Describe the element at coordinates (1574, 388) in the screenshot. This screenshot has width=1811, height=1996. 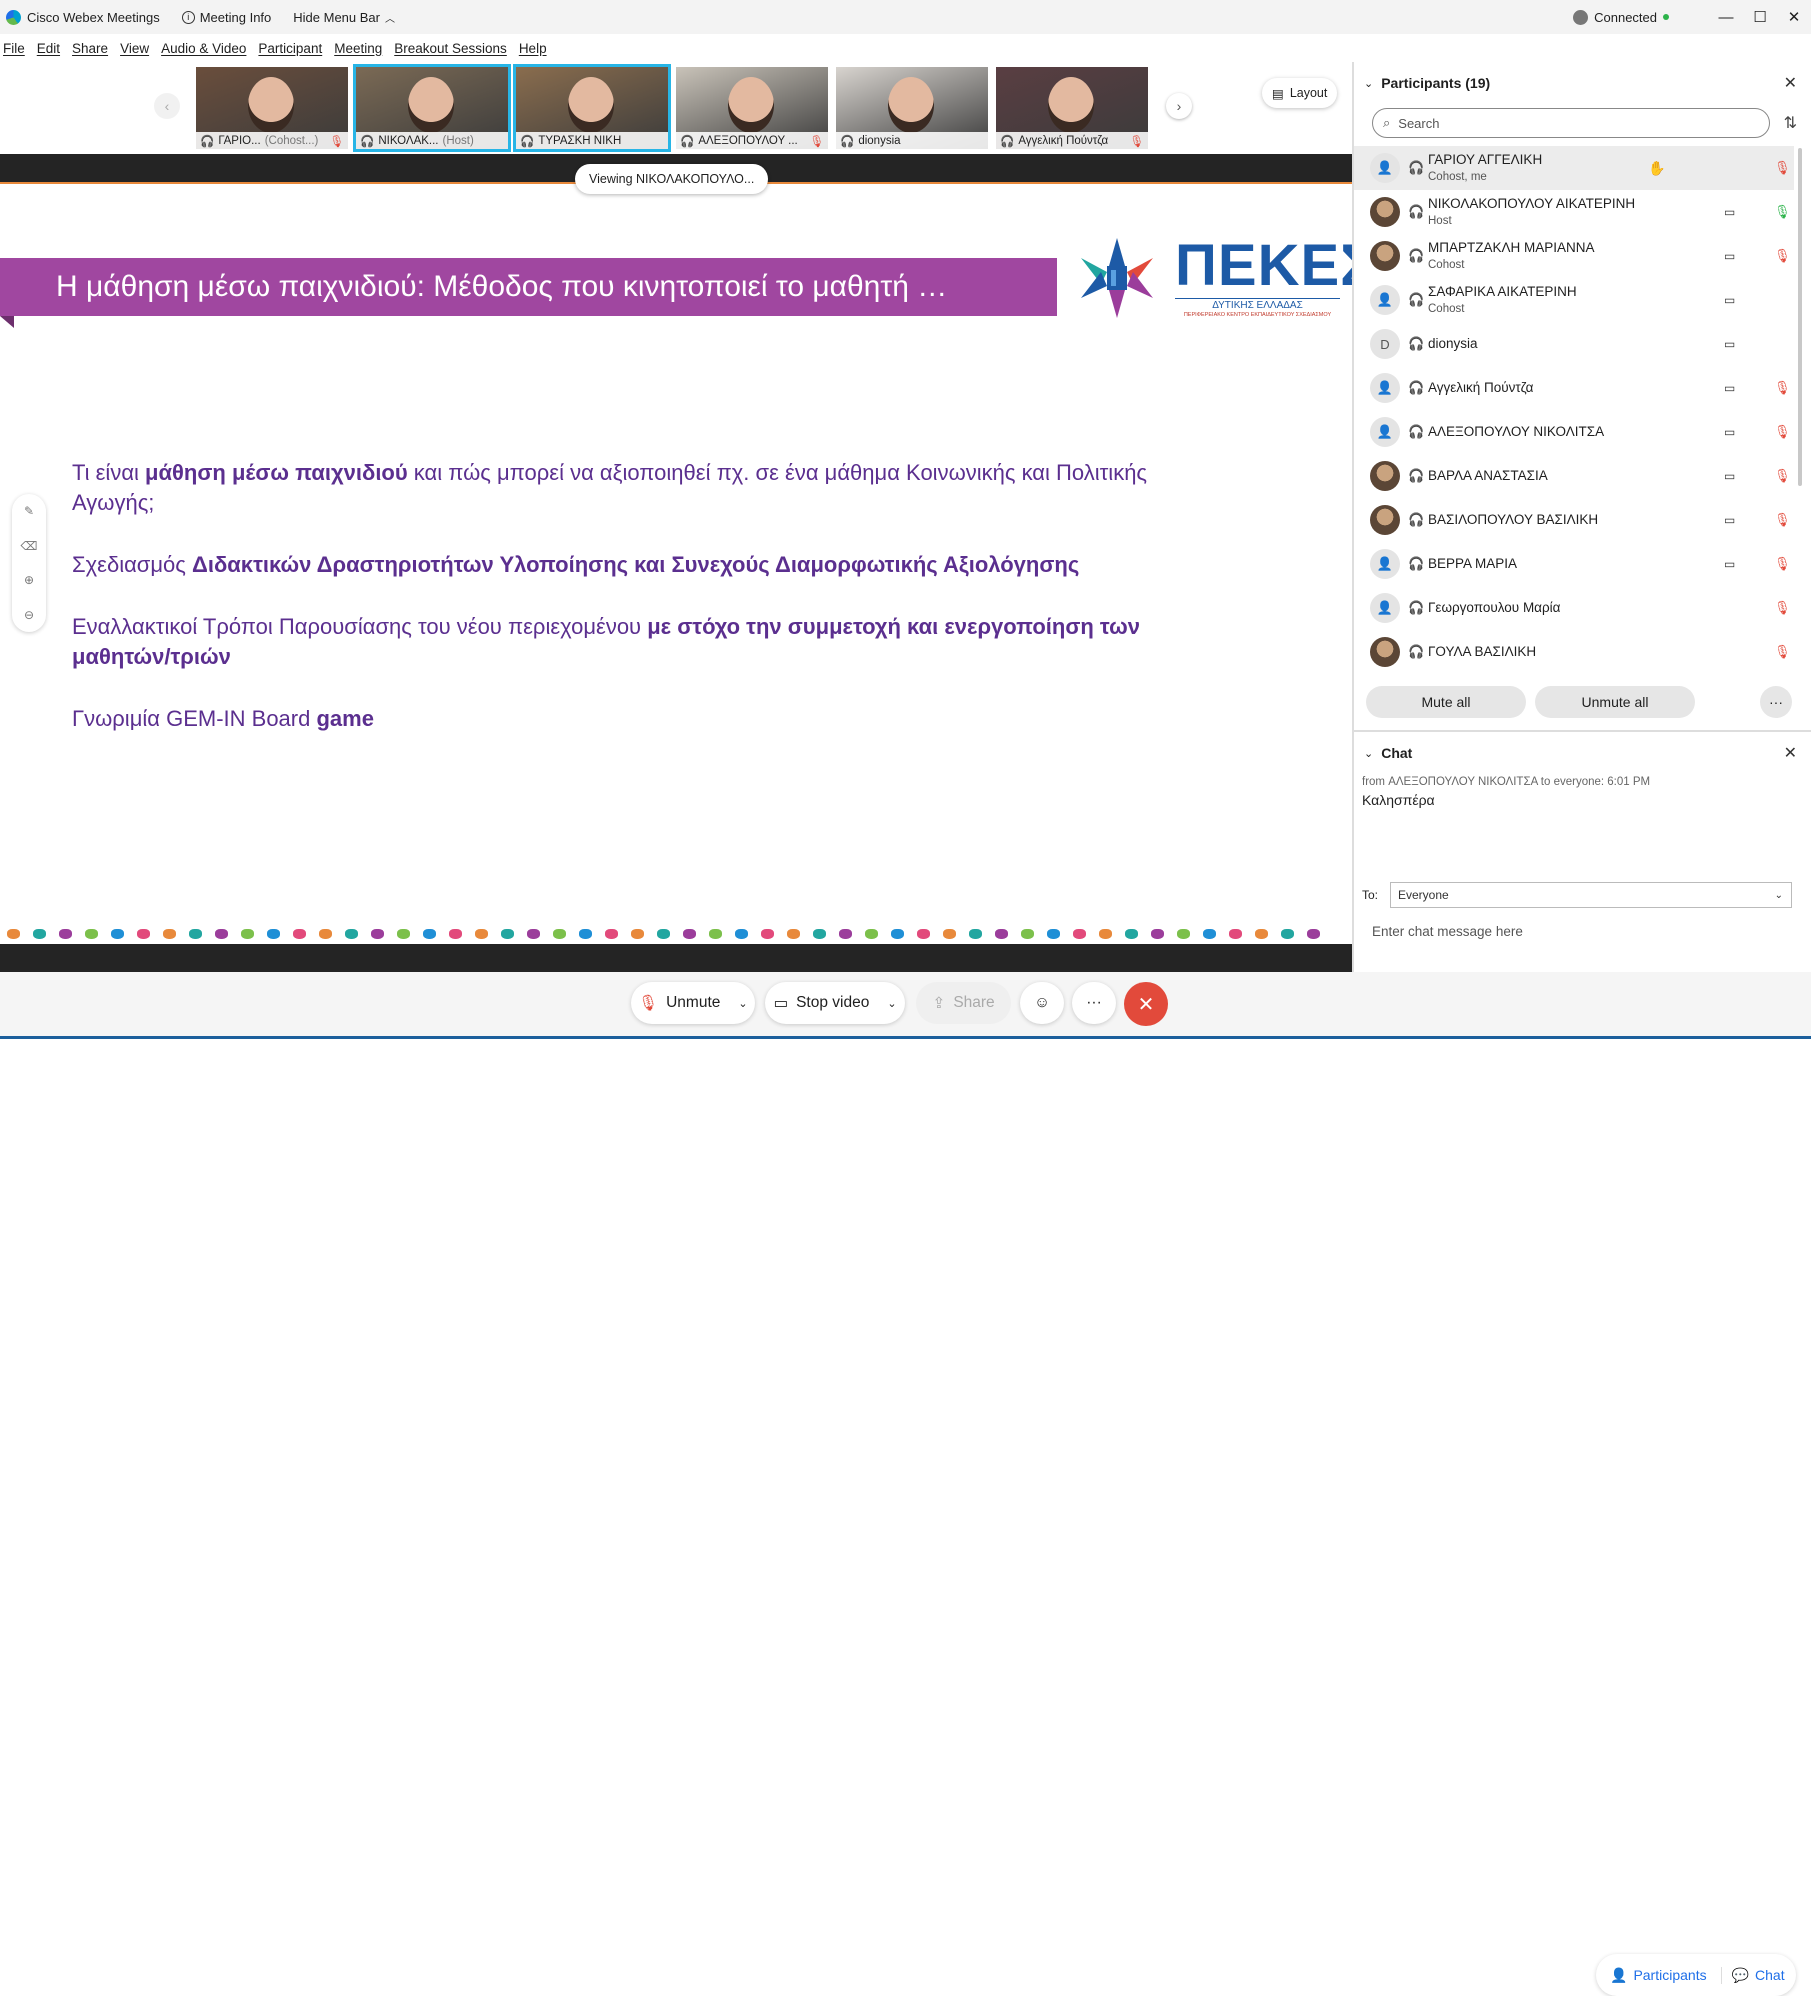
I see `participant-row: 👤 🎧 Αγγελική Πούντζα ▭ 🎙` at that location.